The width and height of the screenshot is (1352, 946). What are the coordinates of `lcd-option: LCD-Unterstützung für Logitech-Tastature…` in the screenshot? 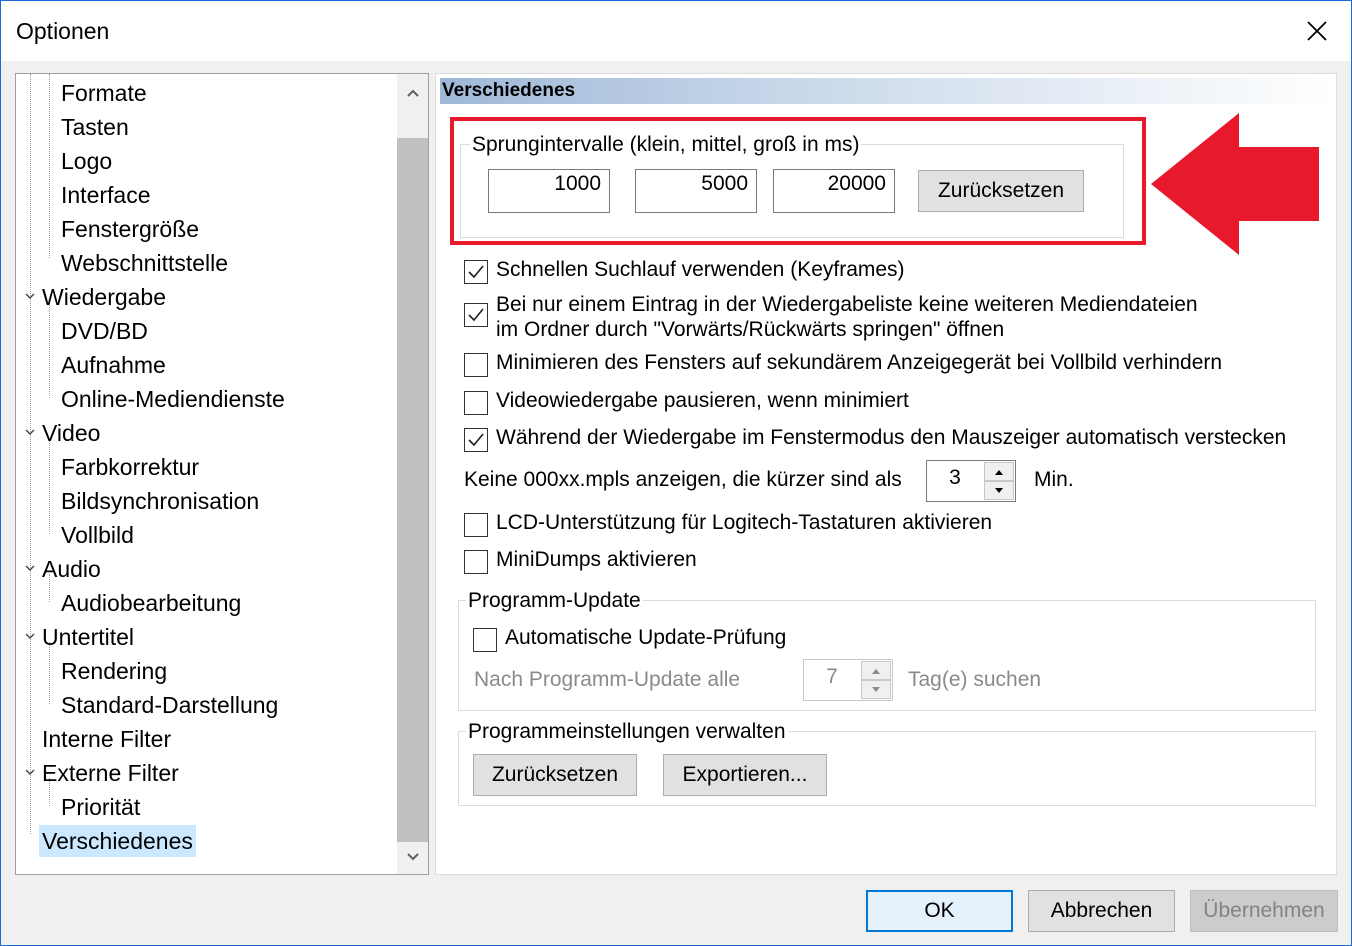 It's located at (728, 524).